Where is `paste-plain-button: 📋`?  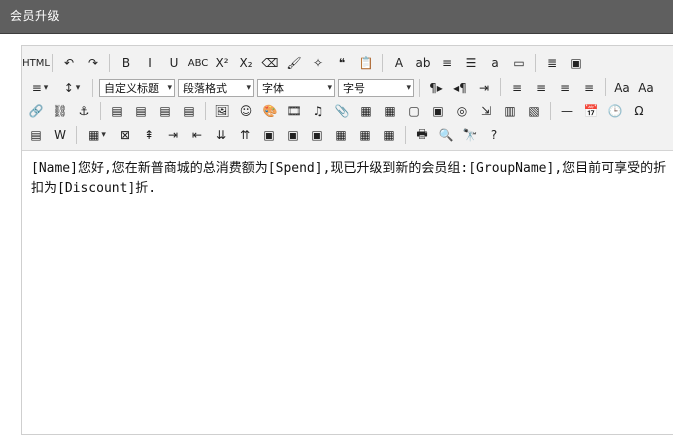 paste-plain-button: 📋 is located at coordinates (366, 63).